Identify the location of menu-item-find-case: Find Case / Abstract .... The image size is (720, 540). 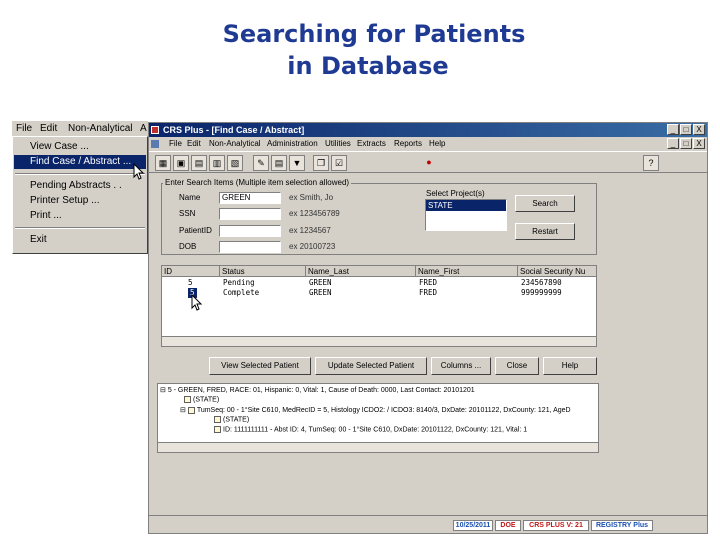
(80, 162).